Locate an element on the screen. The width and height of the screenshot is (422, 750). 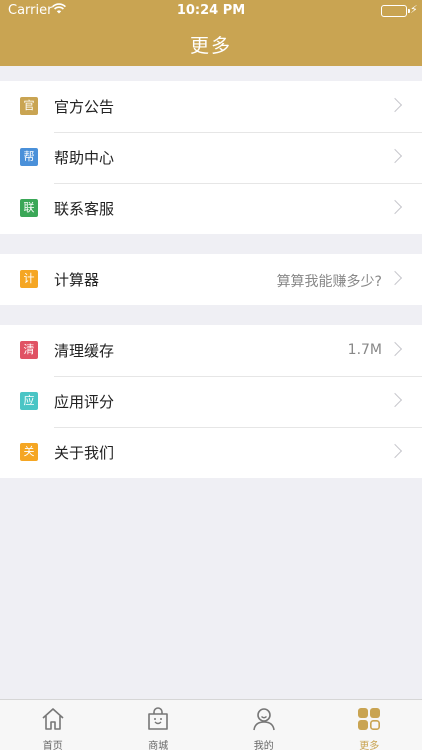
status-bar: Carrier 10:24 PM ⚡ is located at coordinates (211, 11).